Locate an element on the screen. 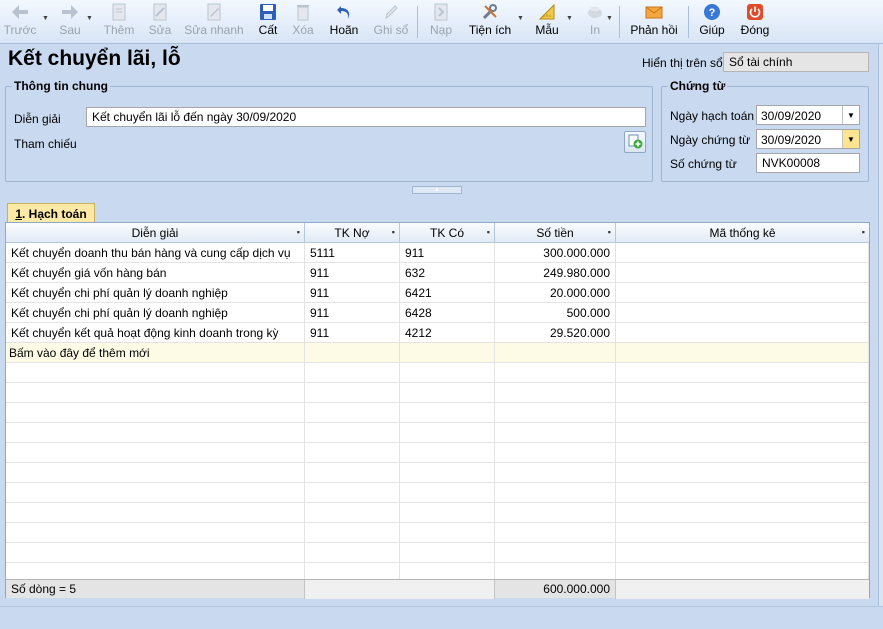 Image resolution: width=883 pixels, height=629 pixels. power-icon is located at coordinates (755, 12).